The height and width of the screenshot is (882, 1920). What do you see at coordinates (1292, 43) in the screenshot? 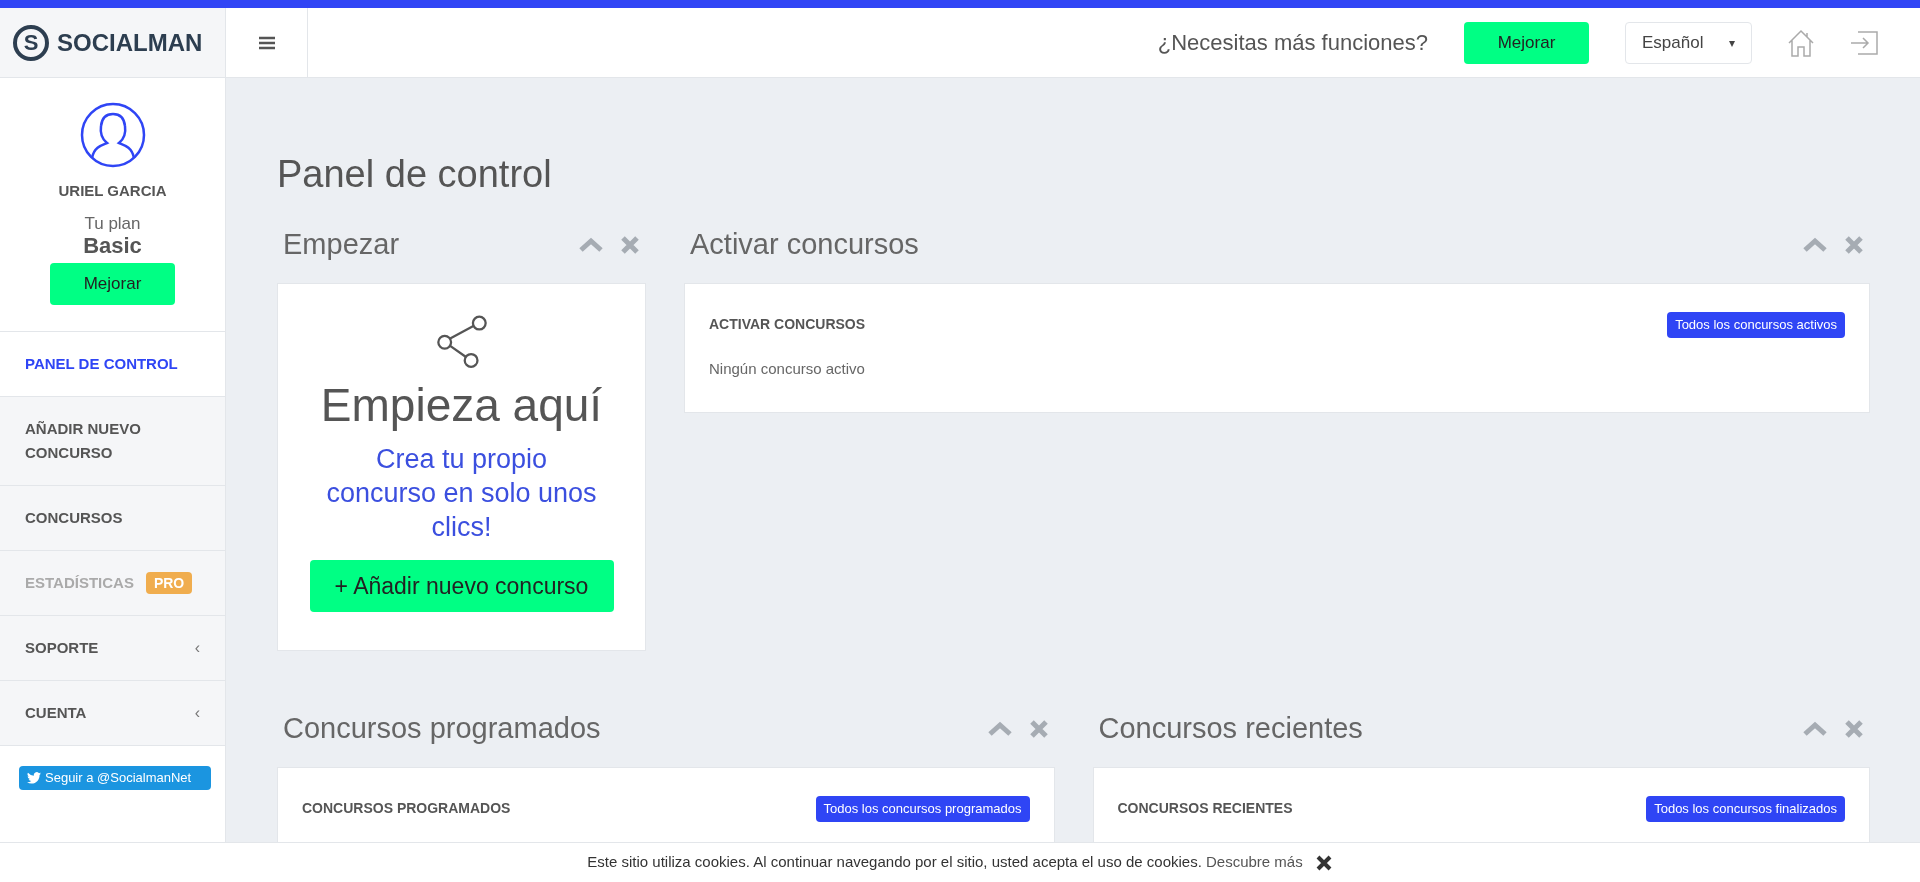
I see `upgrade-prompt: ¿Necesitas más funciones?` at bounding box center [1292, 43].